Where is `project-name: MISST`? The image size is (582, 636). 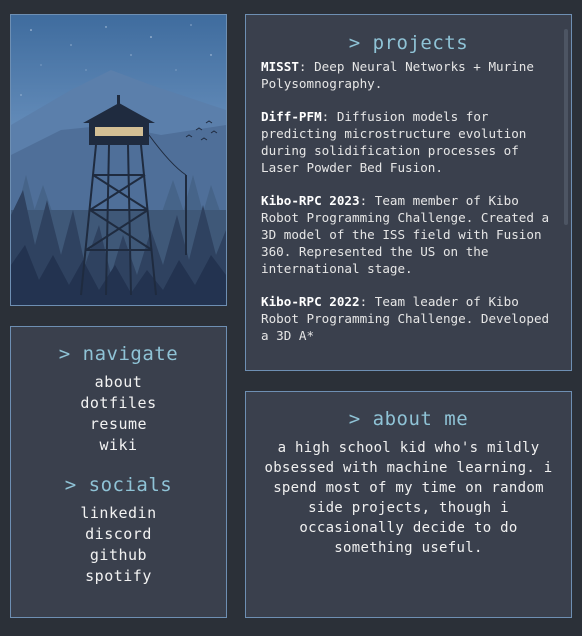 project-name: MISST is located at coordinates (280, 66).